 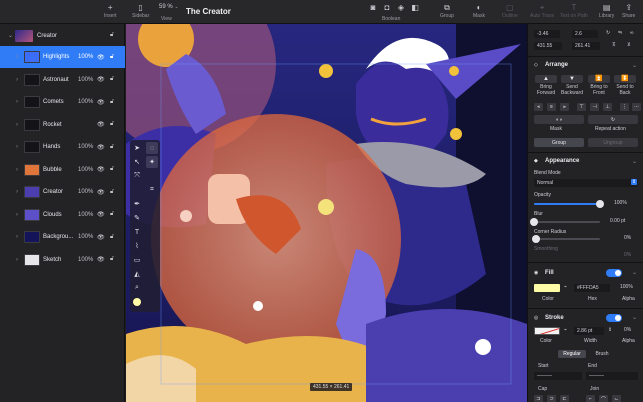 What do you see at coordinates (373, 8) in the screenshot?
I see `union-button: ◙` at bounding box center [373, 8].